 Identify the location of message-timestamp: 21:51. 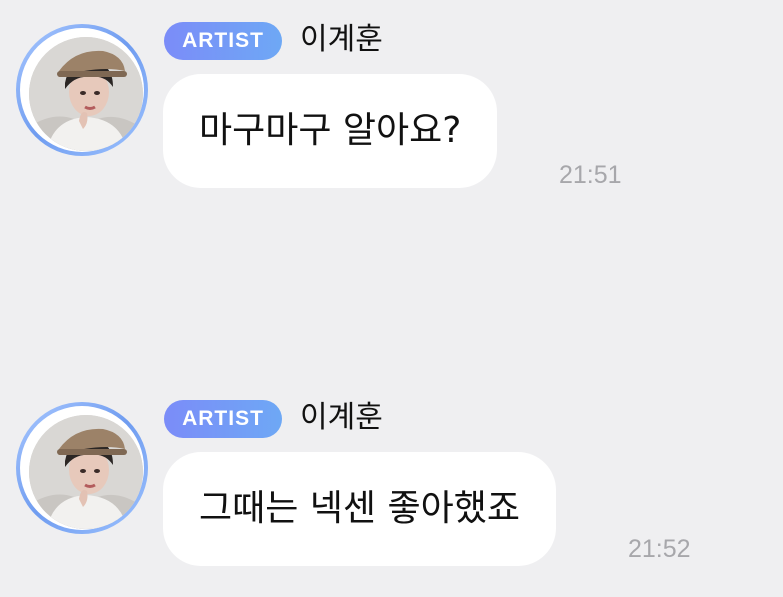
(590, 175).